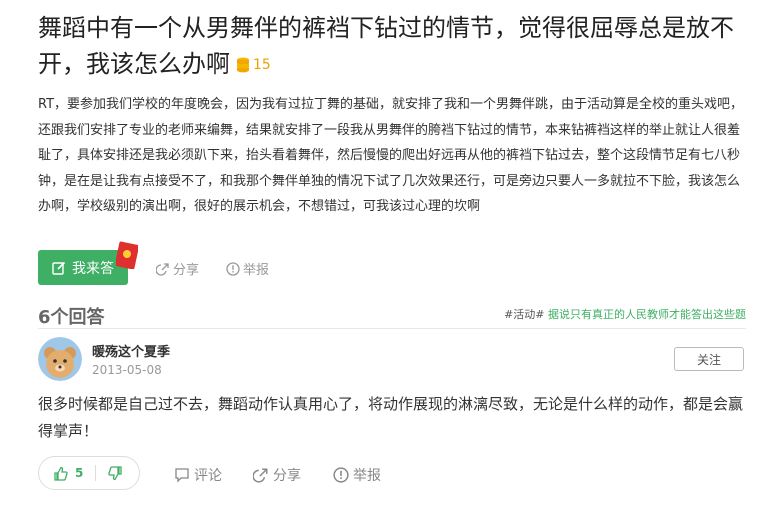  What do you see at coordinates (96, 473) in the screenshot?
I see `vote-separator` at bounding box center [96, 473].